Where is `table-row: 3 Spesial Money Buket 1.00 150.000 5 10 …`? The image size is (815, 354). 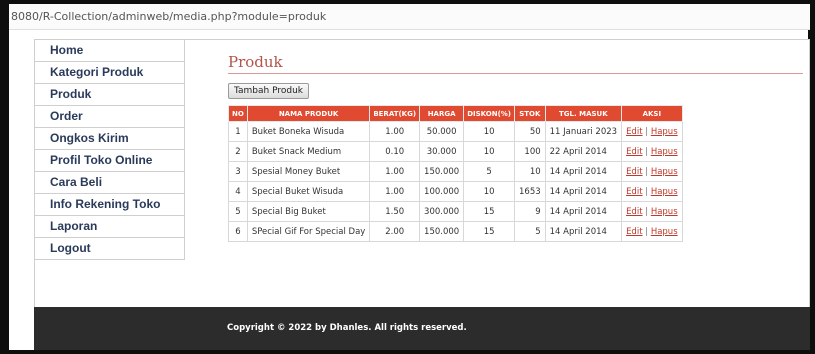 table-row: 3 Spesial Money Buket 1.00 150.000 5 10 … is located at coordinates (455, 171).